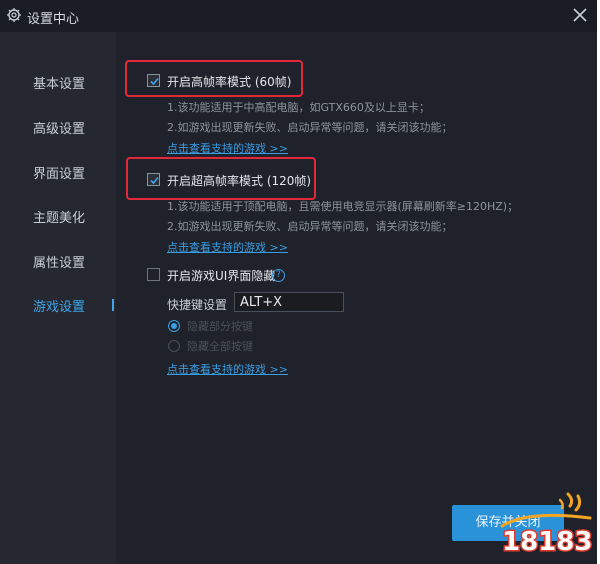 This screenshot has height=564, width=600. Describe the element at coordinates (546, 525) in the screenshot. I see `watermark-logo: 18183` at that location.